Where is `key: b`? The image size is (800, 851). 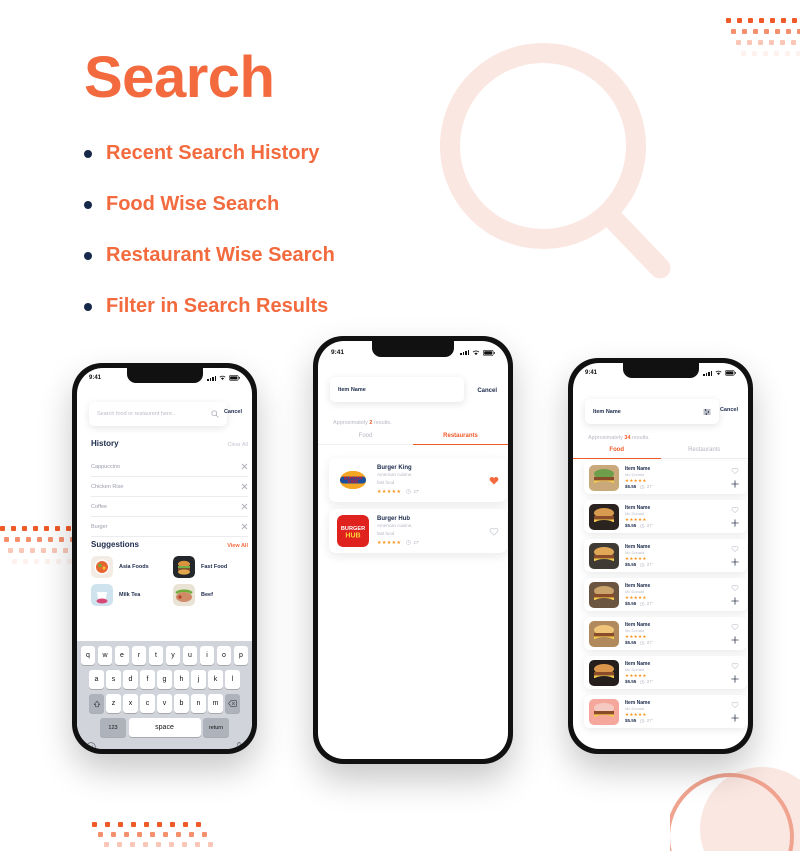 key: b is located at coordinates (181, 703).